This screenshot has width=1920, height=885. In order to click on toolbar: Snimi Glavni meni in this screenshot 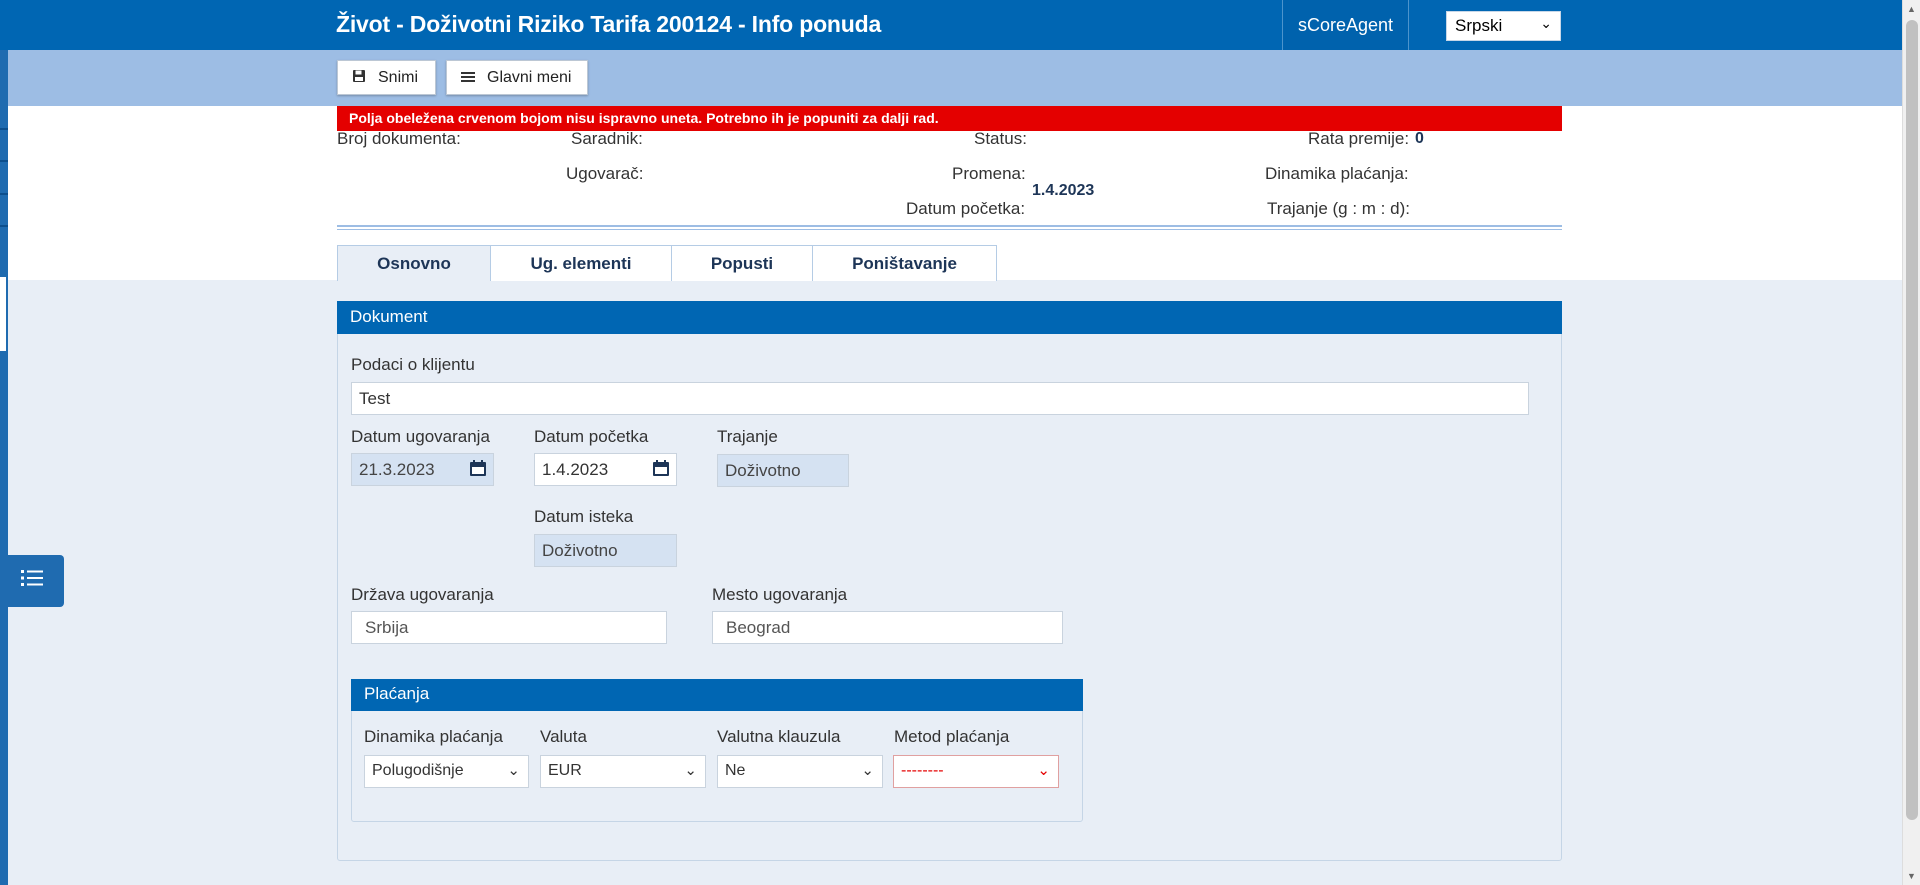, I will do `click(955, 78)`.